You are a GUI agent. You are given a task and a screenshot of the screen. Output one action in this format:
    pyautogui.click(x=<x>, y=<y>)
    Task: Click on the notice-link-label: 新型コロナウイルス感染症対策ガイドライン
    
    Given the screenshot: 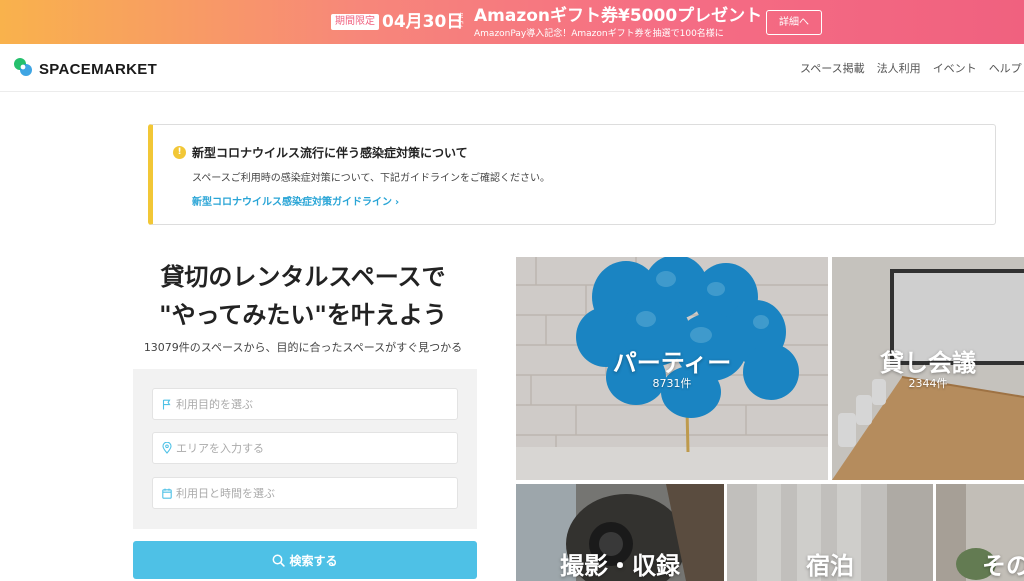 What is the action you would take?
    pyautogui.click(x=292, y=202)
    